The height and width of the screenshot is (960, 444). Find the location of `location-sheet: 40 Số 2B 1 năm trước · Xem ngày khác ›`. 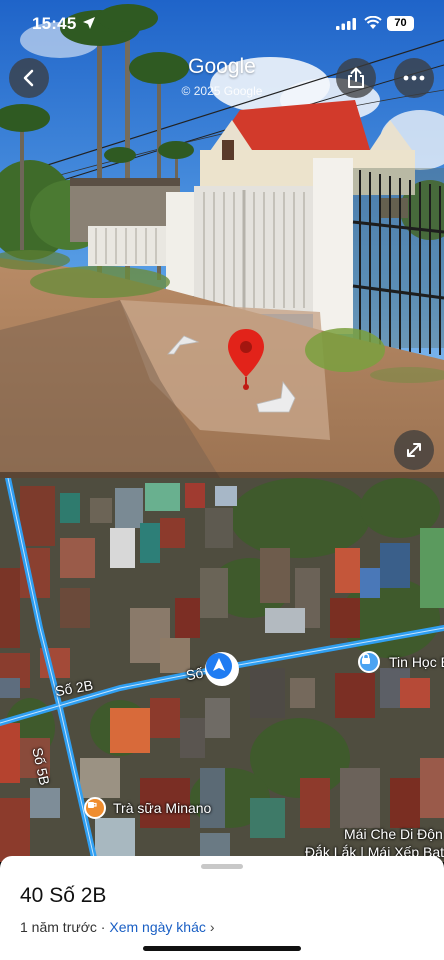

location-sheet: 40 Số 2B 1 năm trước · Xem ngày khác › is located at coordinates (222, 908).